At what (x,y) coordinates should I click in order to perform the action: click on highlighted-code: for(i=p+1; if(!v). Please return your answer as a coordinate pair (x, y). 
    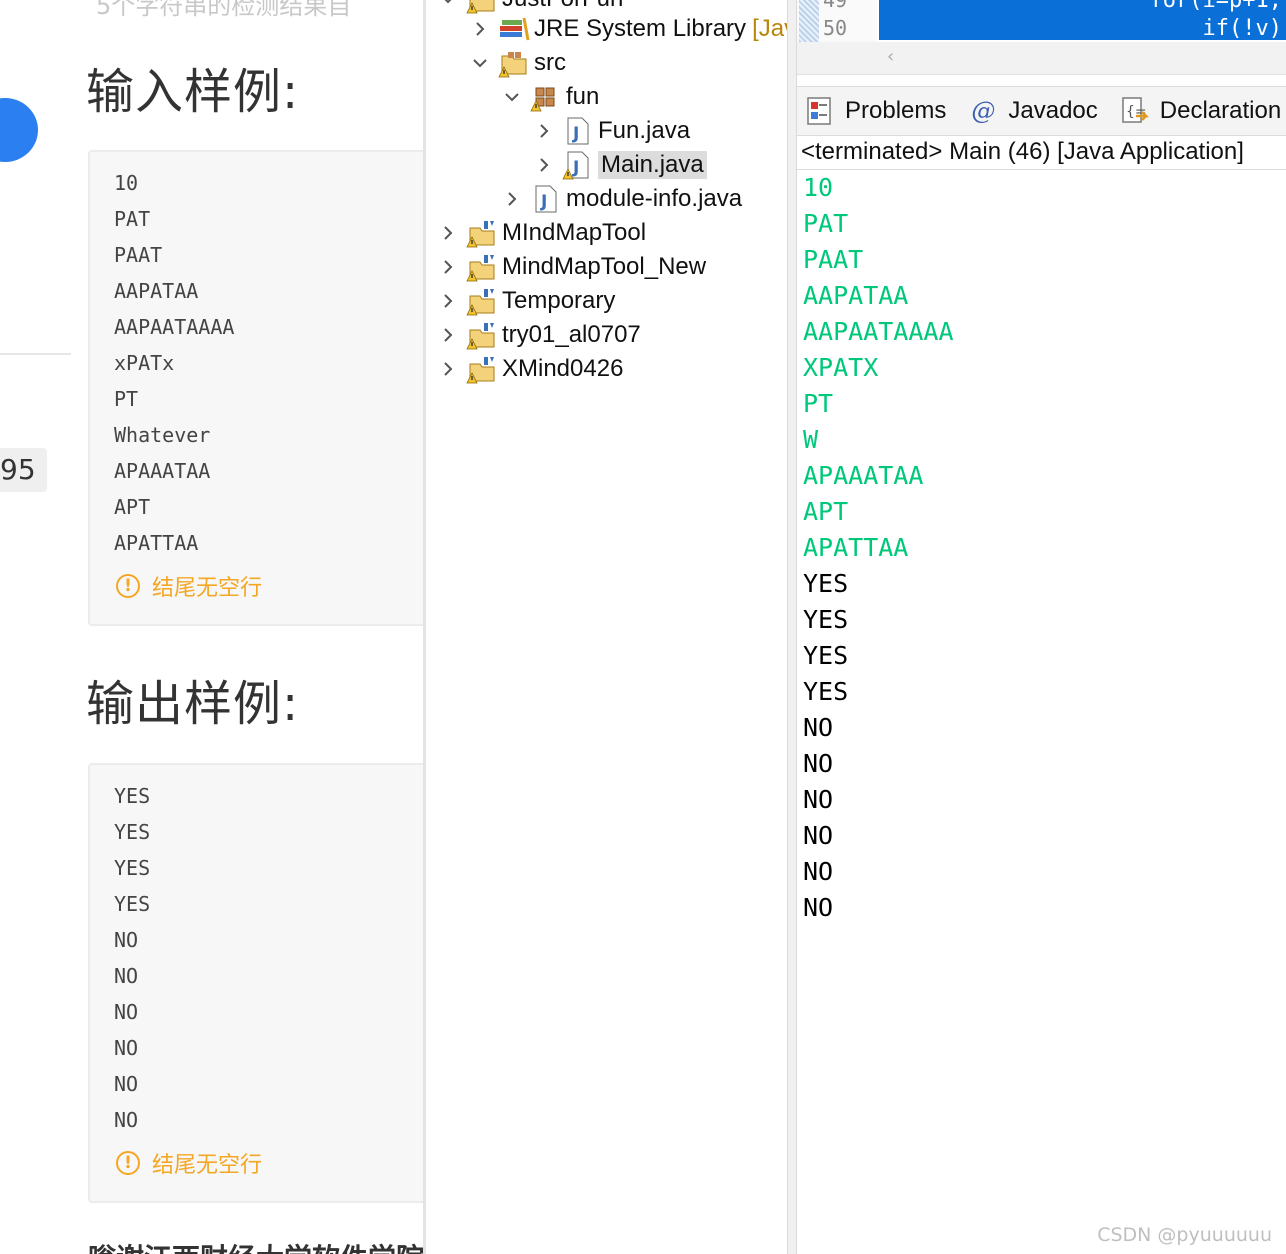
    Looking at the image, I should click on (1082, 20).